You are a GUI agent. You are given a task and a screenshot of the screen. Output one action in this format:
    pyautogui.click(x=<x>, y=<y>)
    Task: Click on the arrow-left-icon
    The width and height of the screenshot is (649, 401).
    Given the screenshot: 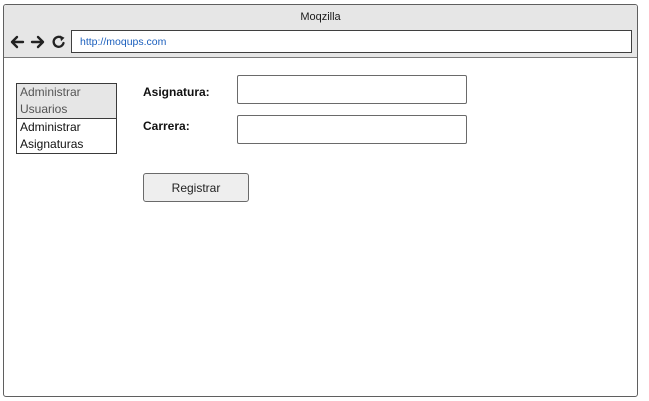 What is the action you would take?
    pyautogui.click(x=17, y=42)
    